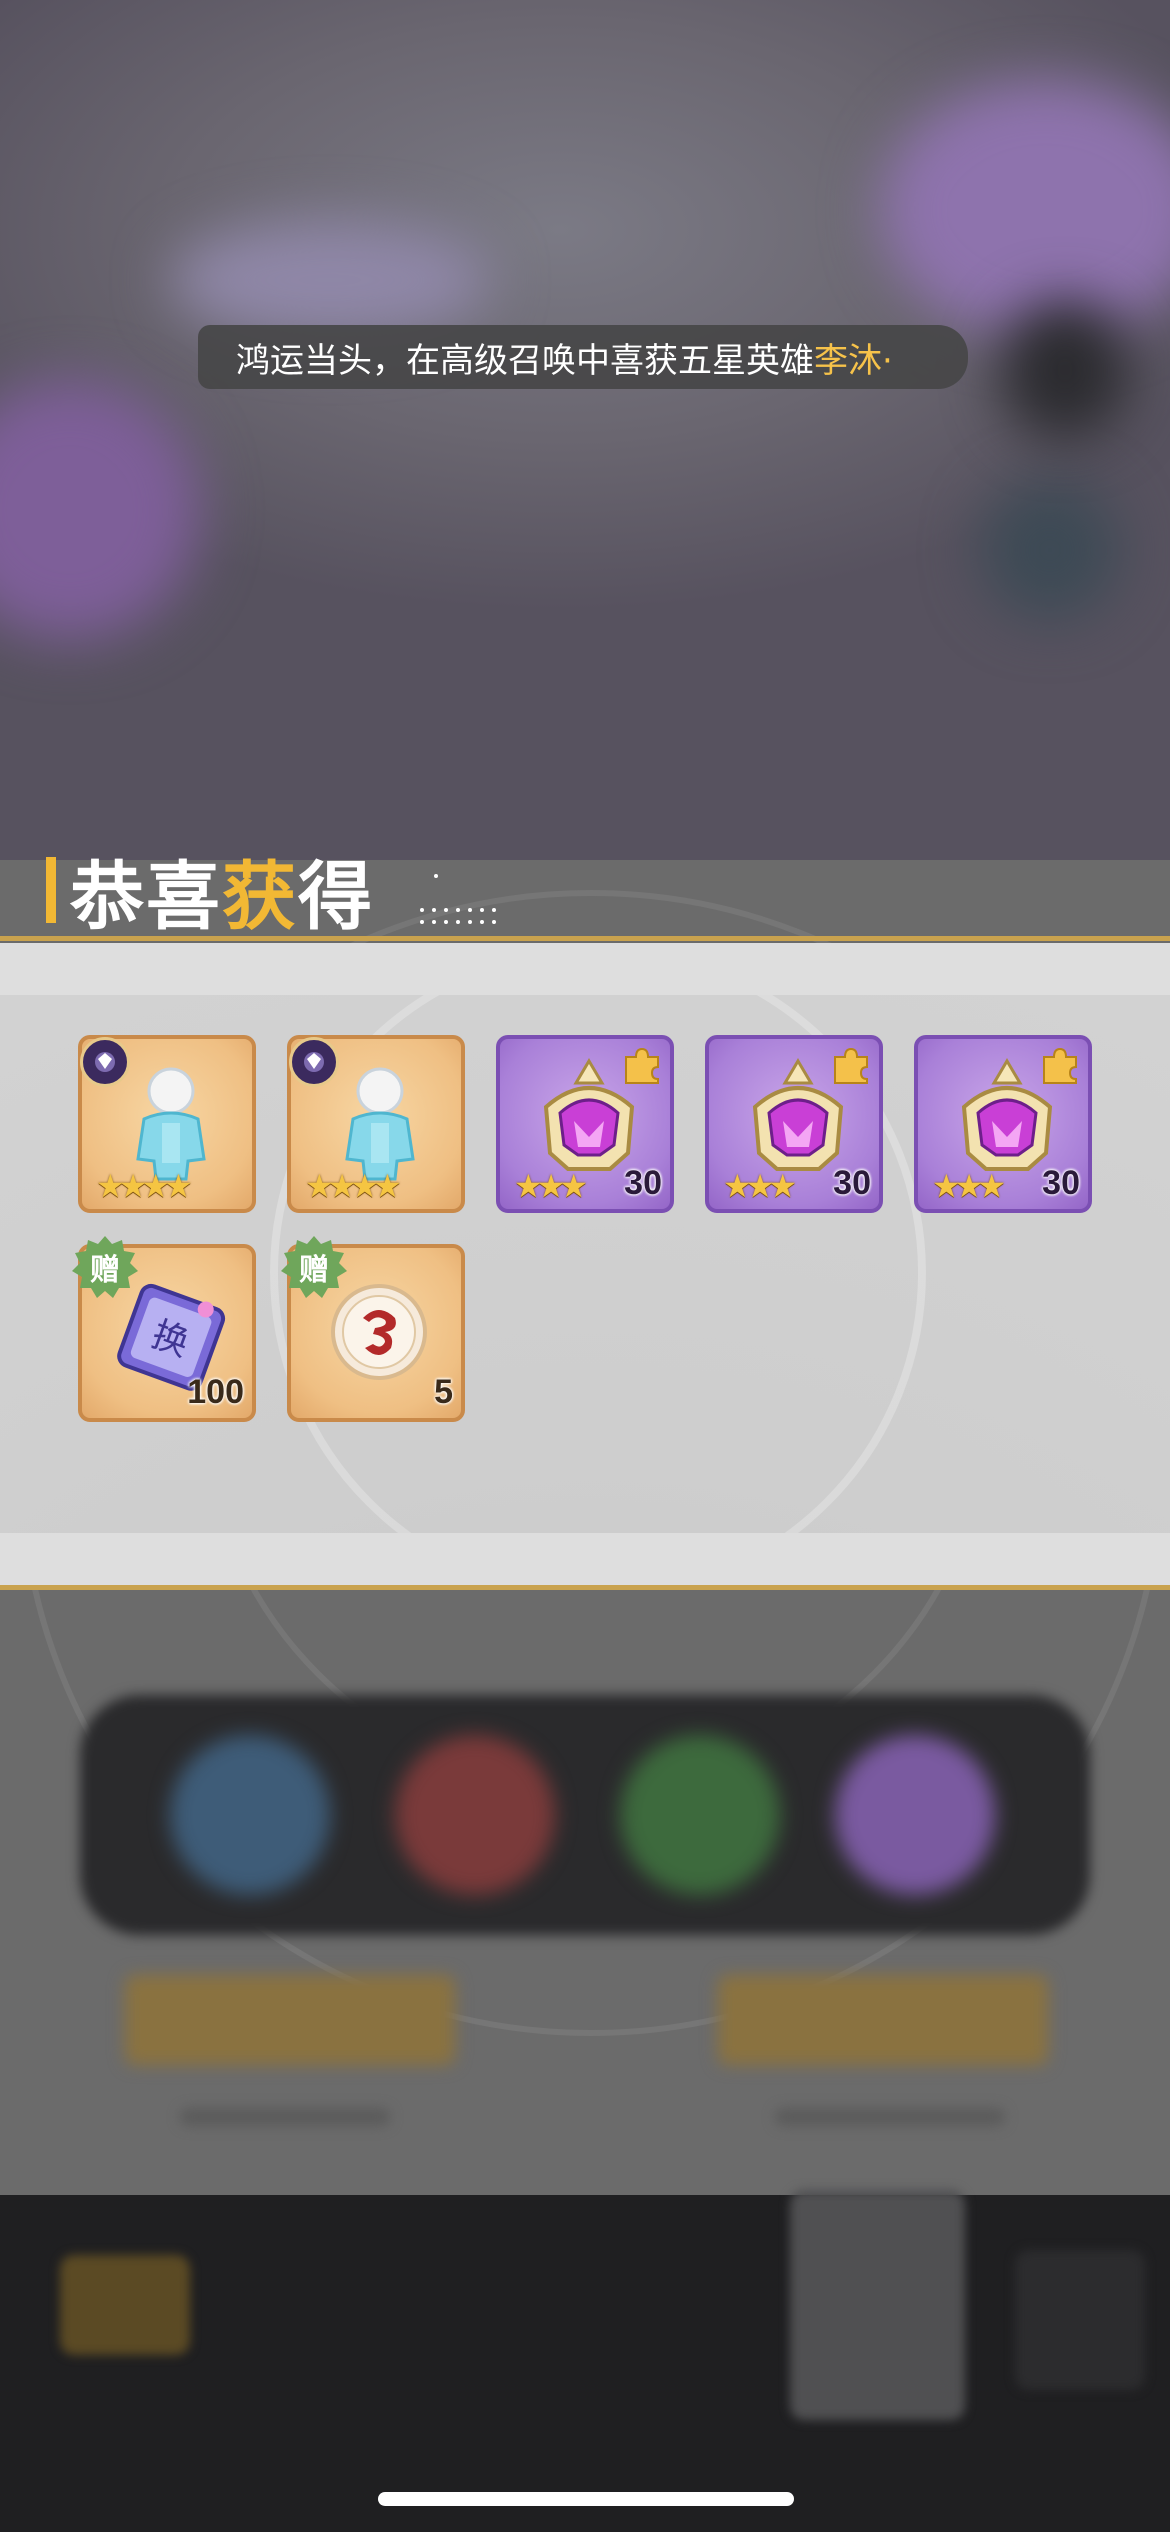  Describe the element at coordinates (222, 896) in the screenshot. I see `reward-title-text: 恭喜获得` at that location.